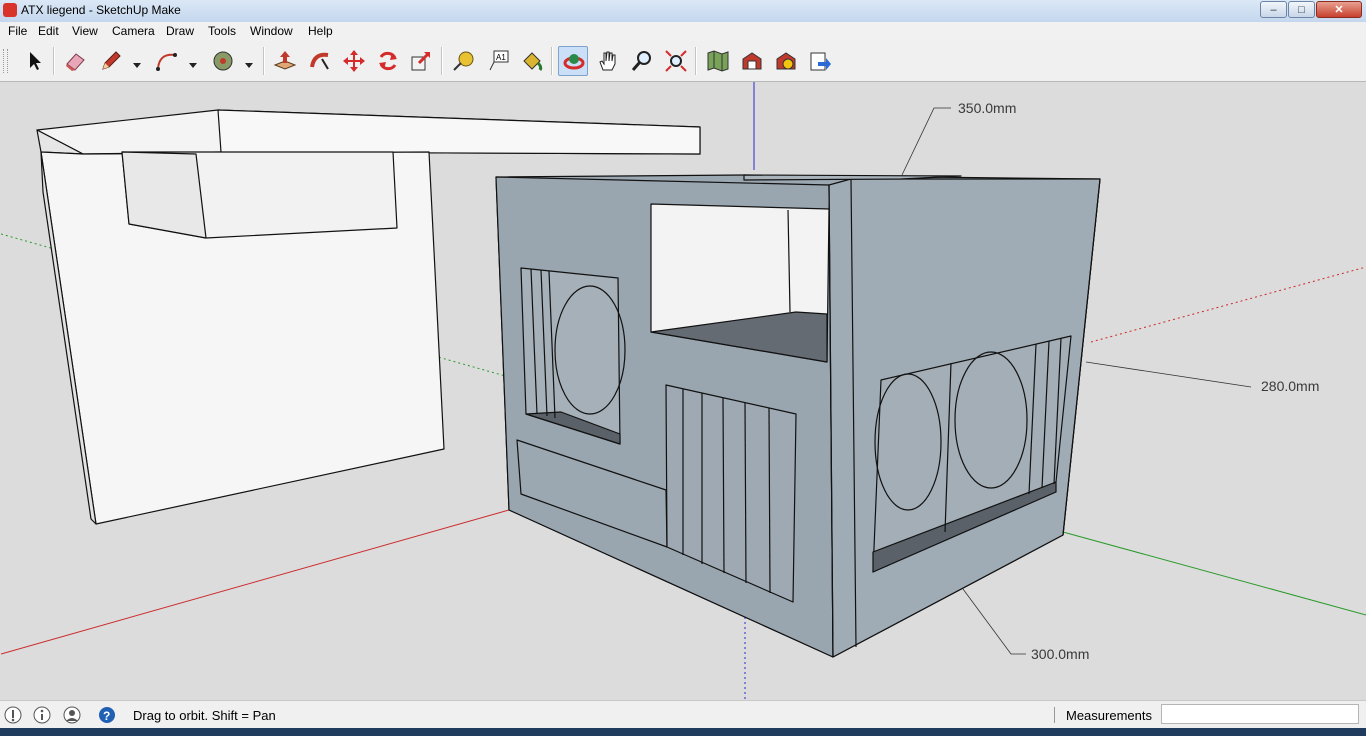 This screenshot has height=736, width=1366. What do you see at coordinates (1260, 714) in the screenshot?
I see `measurements-input` at bounding box center [1260, 714].